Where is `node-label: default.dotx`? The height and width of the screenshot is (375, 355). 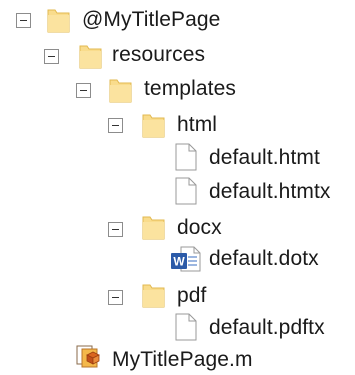
node-label: default.dotx is located at coordinates (264, 258).